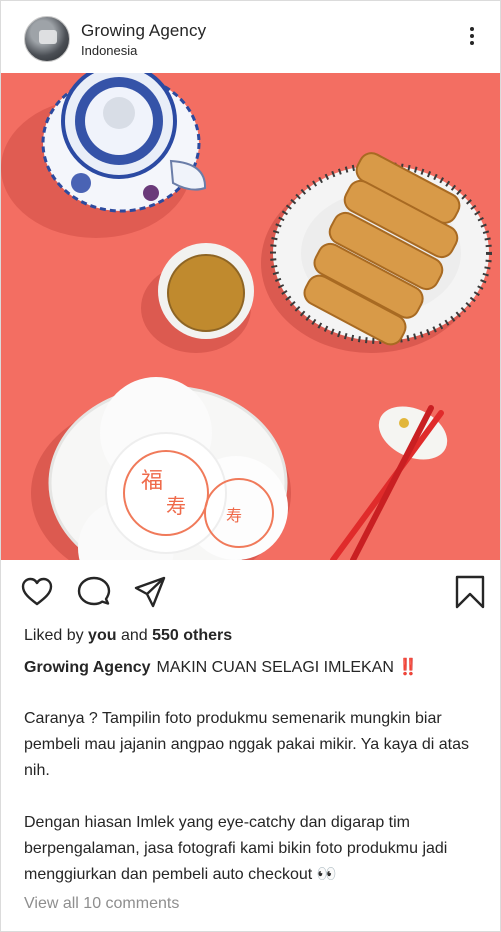  What do you see at coordinates (472, 38) in the screenshot?
I see `more-options-icon` at bounding box center [472, 38].